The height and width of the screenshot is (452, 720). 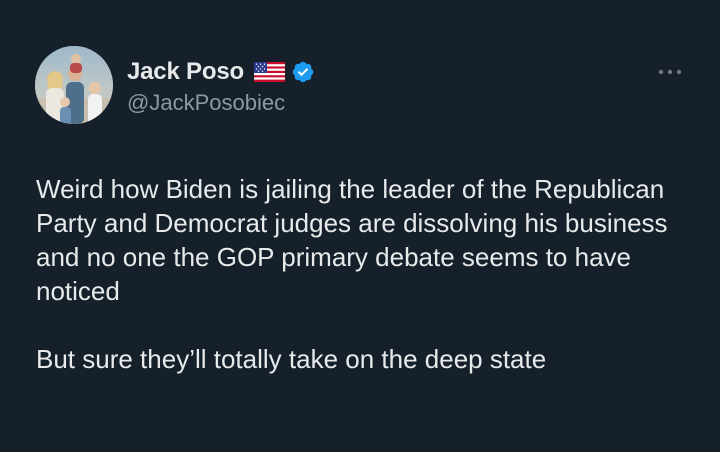 I want to click on author-handle: @JackPosobiec, so click(x=206, y=103).